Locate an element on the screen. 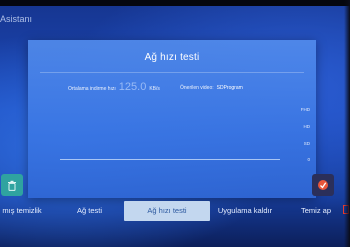 Image resolution: width=350 pixels, height=247 pixels. cleaning-tile is located at coordinates (323, 185).